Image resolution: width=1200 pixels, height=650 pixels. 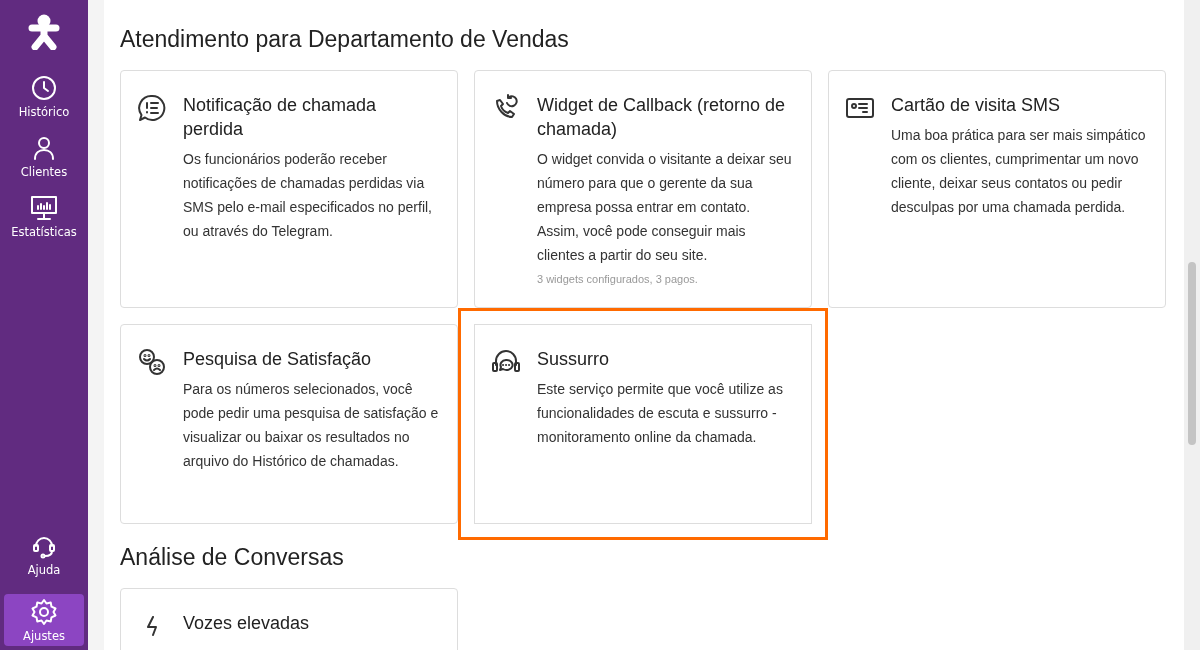 I want to click on scrollbar, so click(x=1192, y=325).